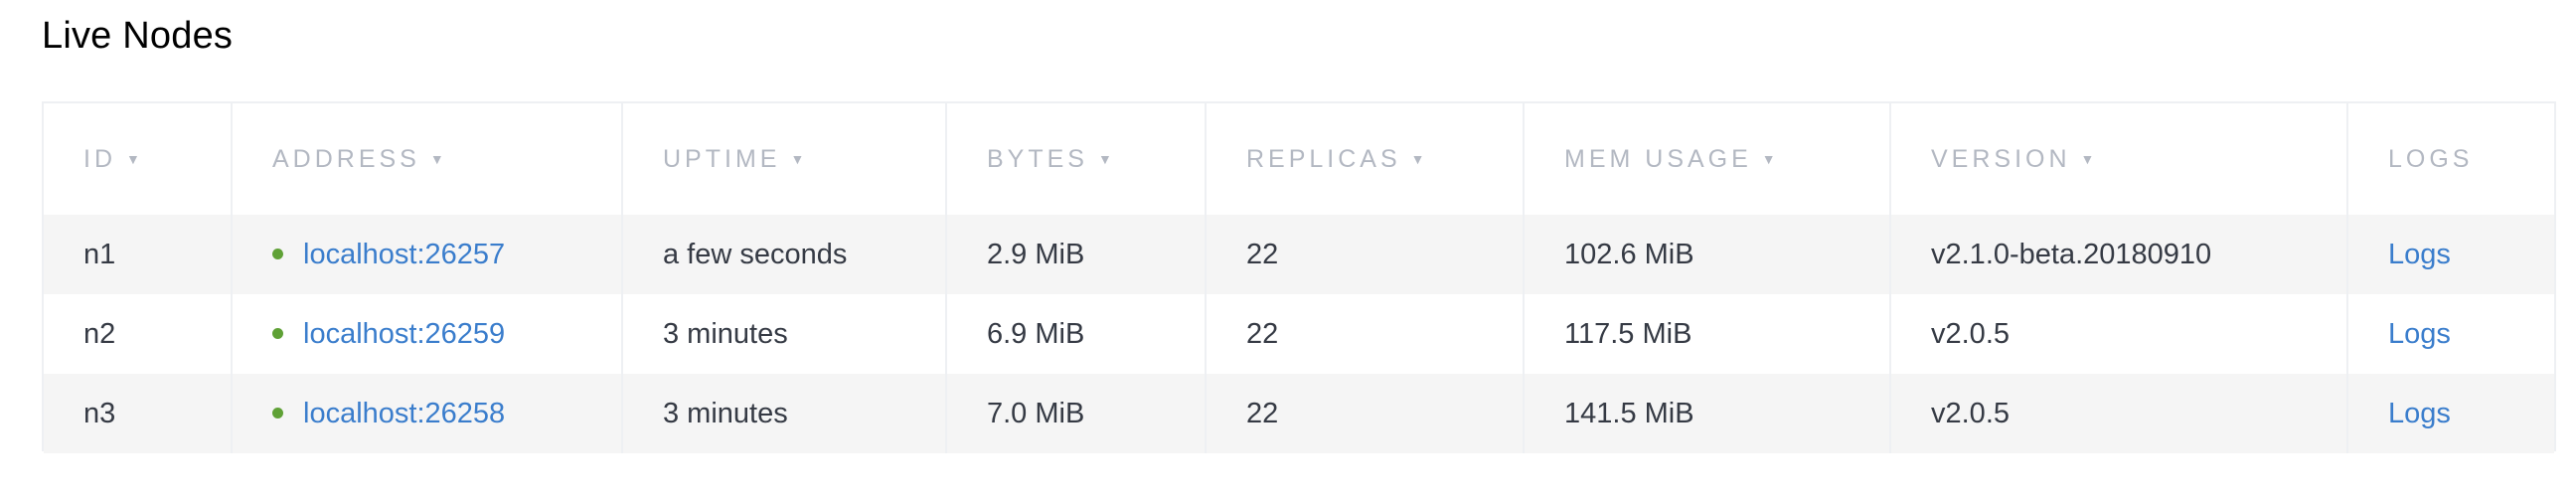 This screenshot has height=503, width=2576. What do you see at coordinates (1076, 334) in the screenshot?
I see `cell-bytes: 6.9 MiB` at bounding box center [1076, 334].